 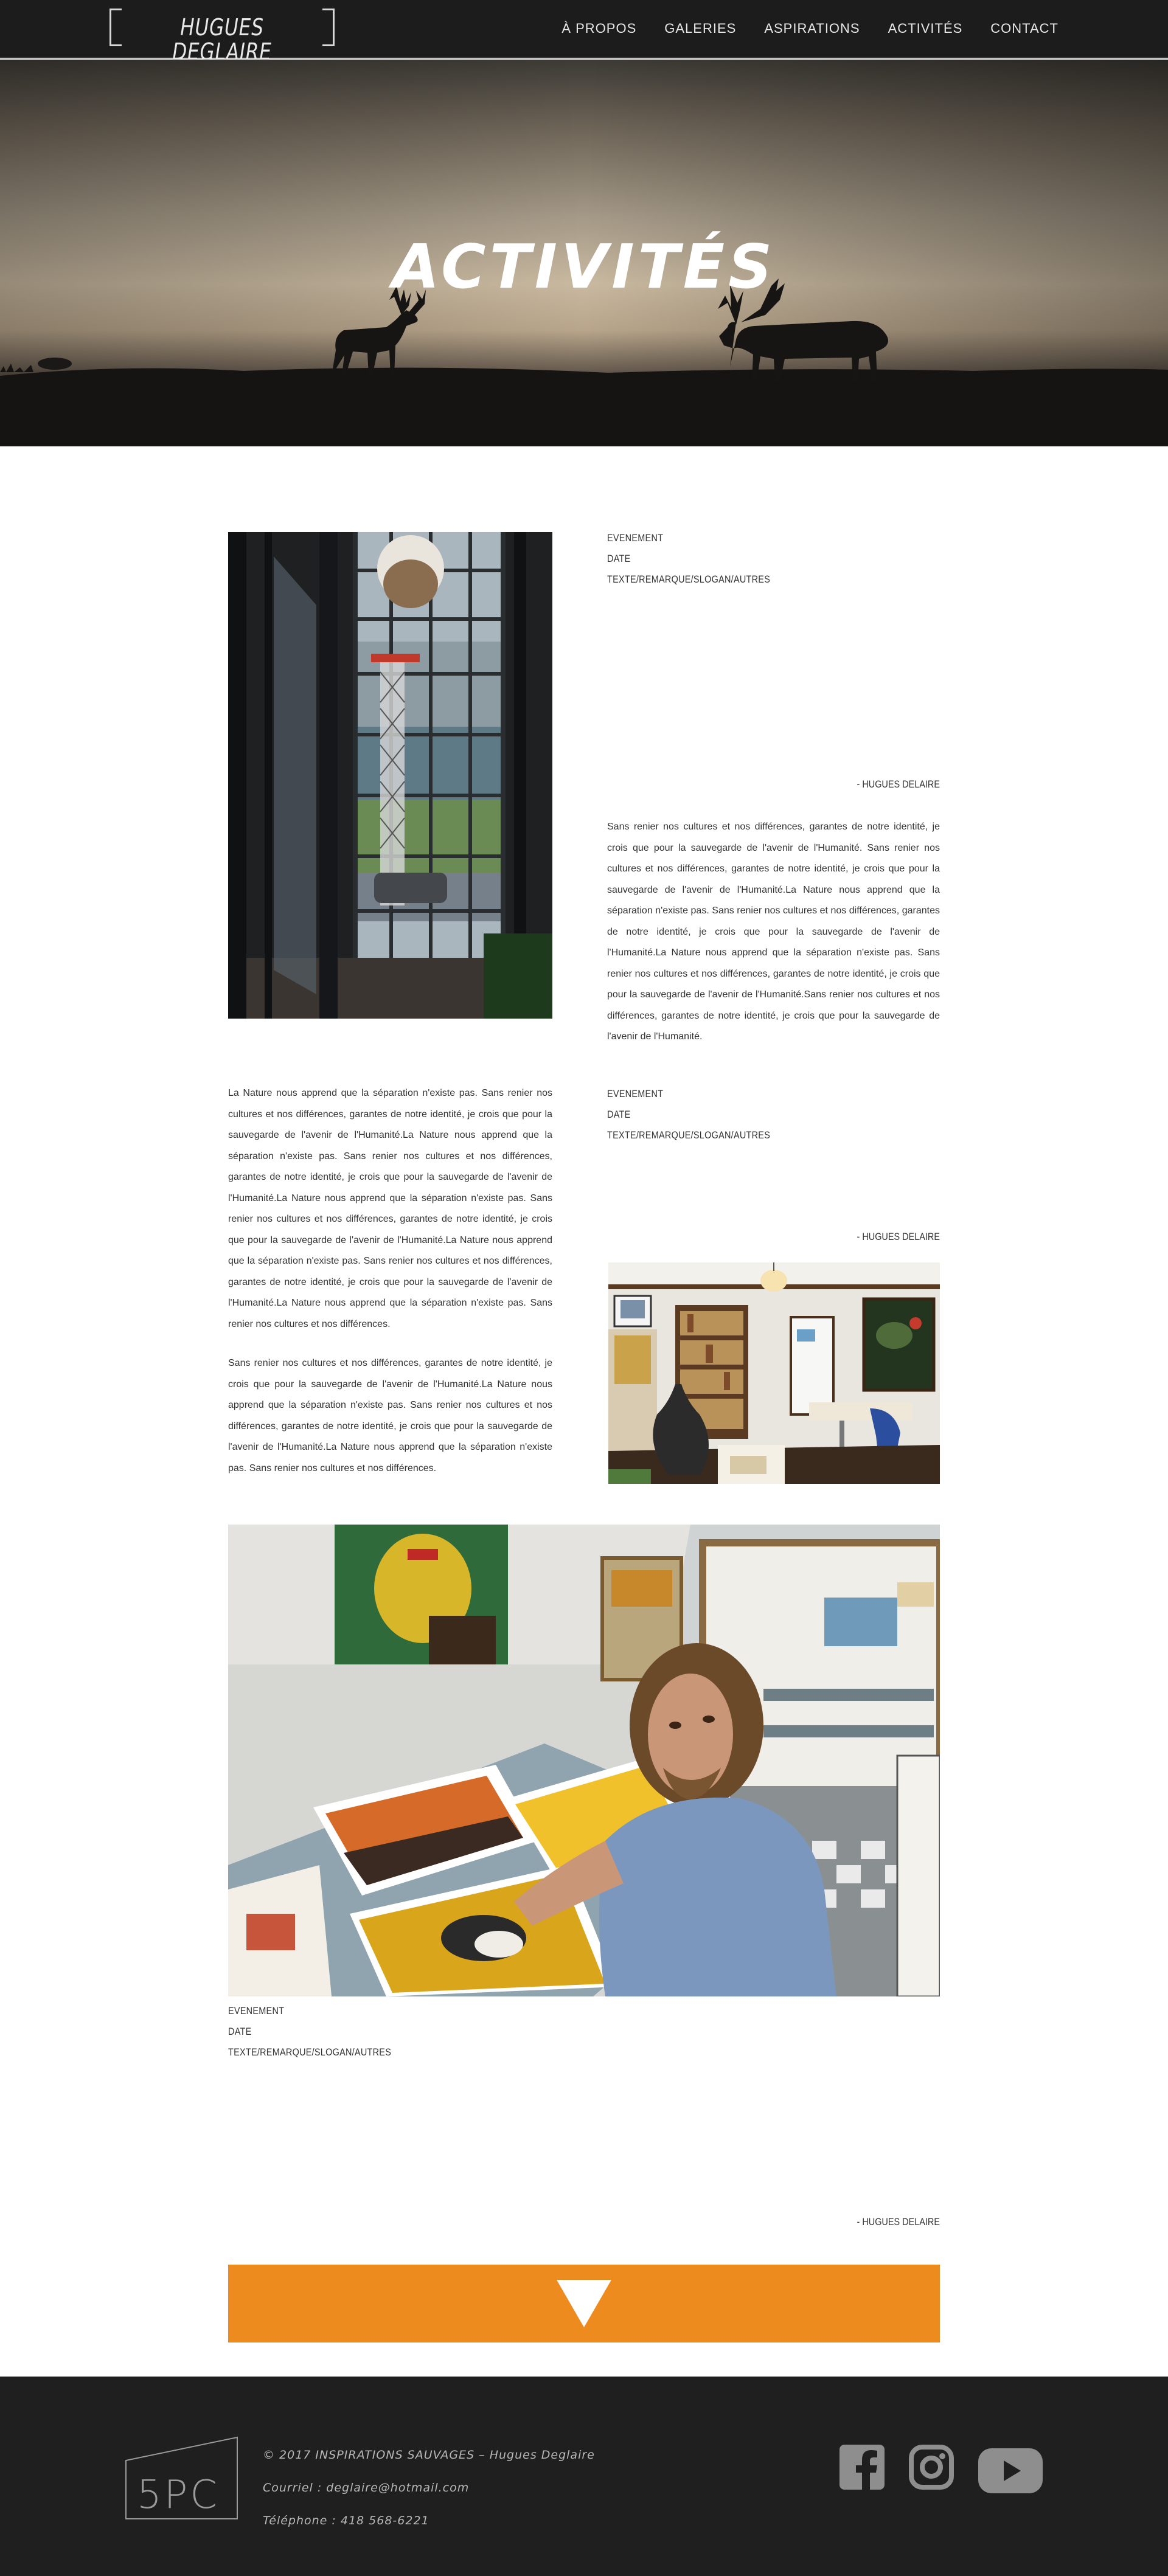 I want to click on activity-1-event: EVENEMENT, so click(x=635, y=538).